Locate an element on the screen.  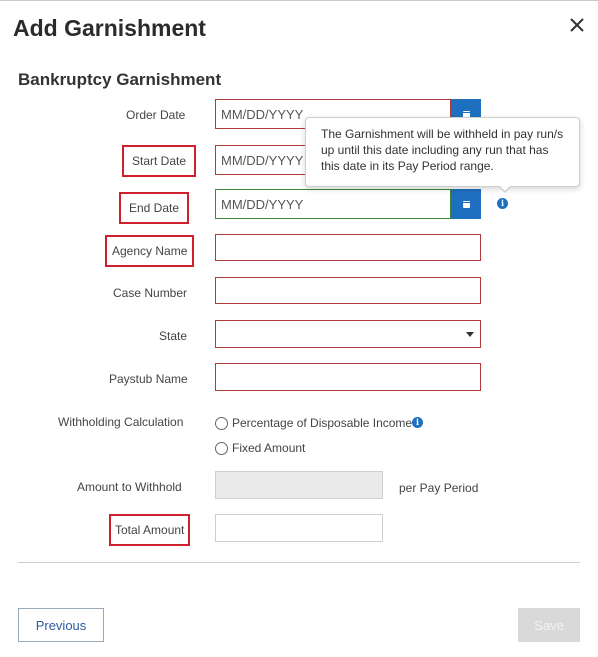
withholding-calculation-label: Withholding Calculation is located at coordinates (121, 422).